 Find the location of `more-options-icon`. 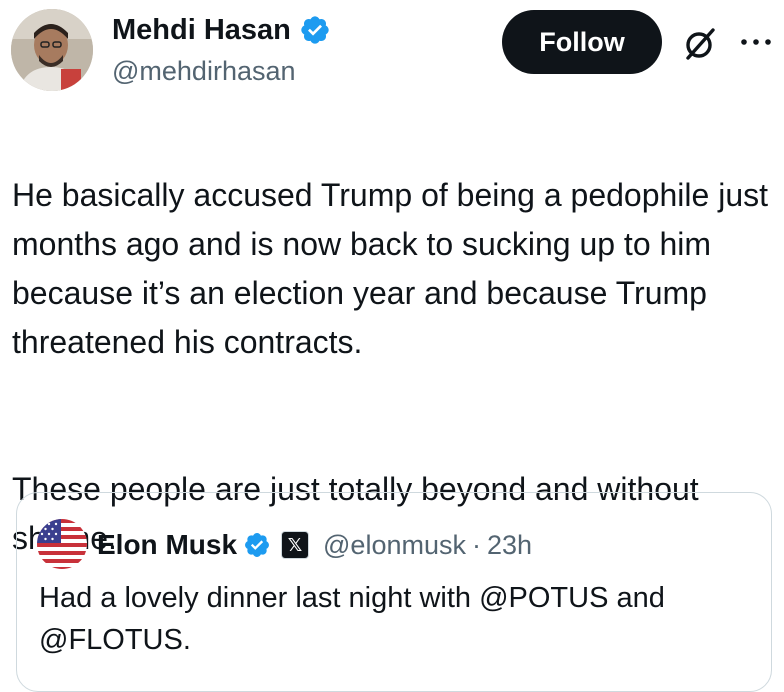

more-options-icon is located at coordinates (756, 42).